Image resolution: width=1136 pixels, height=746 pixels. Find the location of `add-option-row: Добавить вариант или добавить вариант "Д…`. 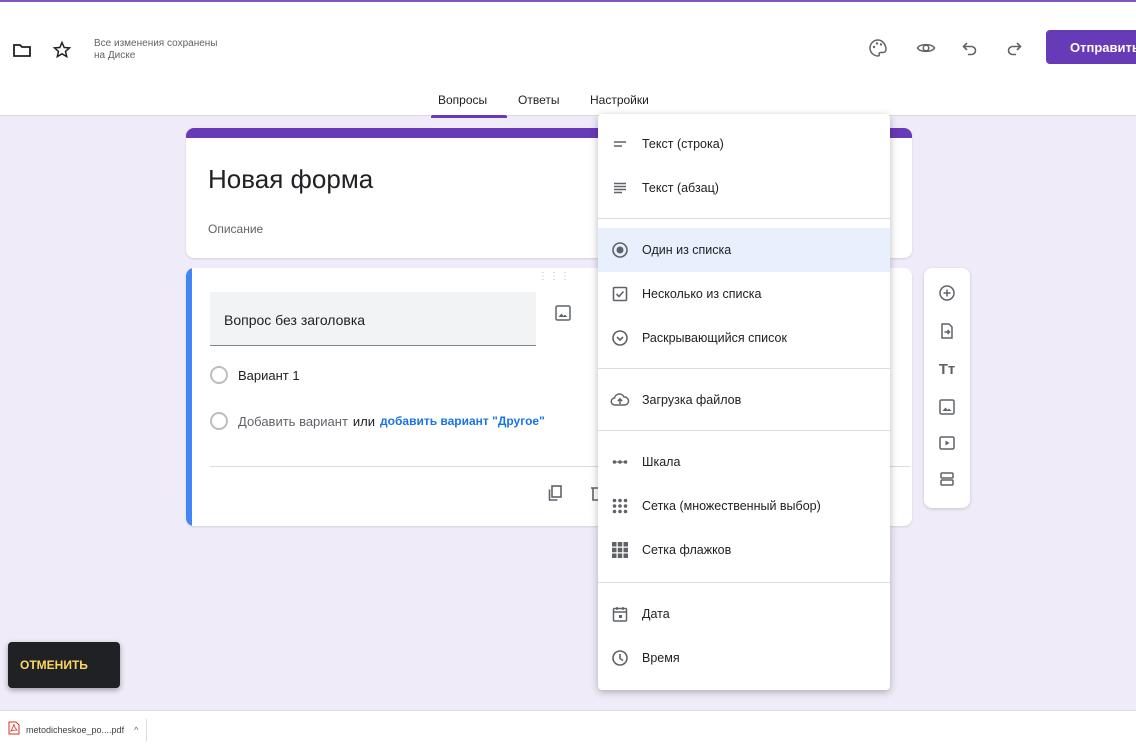

add-option-row: Добавить вариант или добавить вариант "Д… is located at coordinates (377, 421).